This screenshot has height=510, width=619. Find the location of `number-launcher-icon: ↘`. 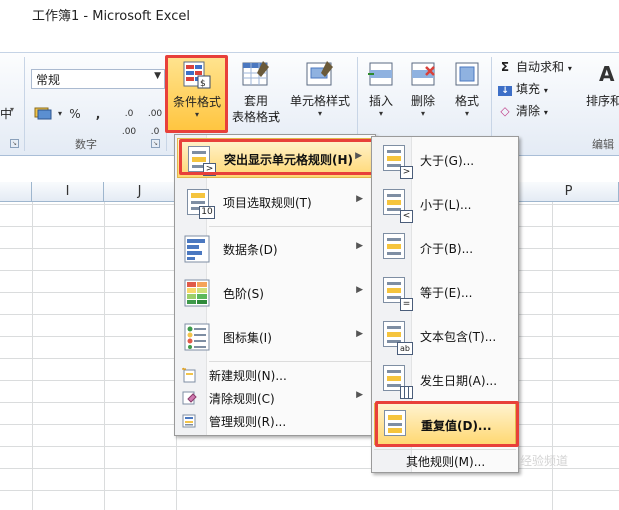

number-launcher-icon: ↘ is located at coordinates (155, 143).